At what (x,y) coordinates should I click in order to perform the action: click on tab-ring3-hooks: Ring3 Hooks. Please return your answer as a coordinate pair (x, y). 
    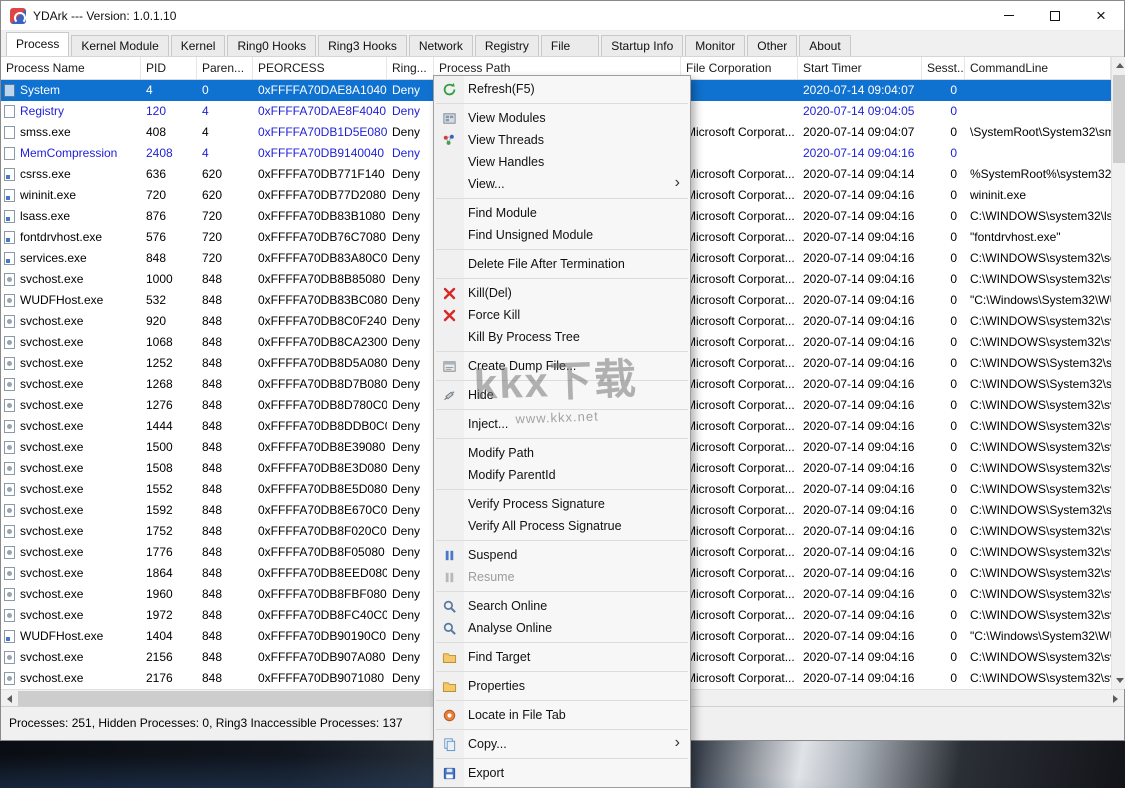
    Looking at the image, I should click on (362, 45).